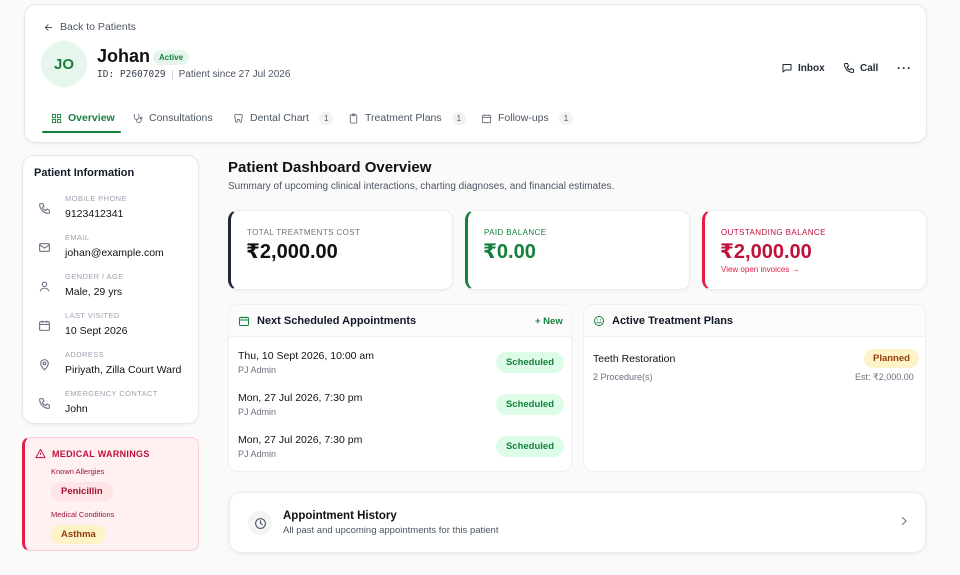 This screenshot has width=960, height=575. What do you see at coordinates (330, 167) in the screenshot?
I see `page-title: Patient Dashboard Overview` at bounding box center [330, 167].